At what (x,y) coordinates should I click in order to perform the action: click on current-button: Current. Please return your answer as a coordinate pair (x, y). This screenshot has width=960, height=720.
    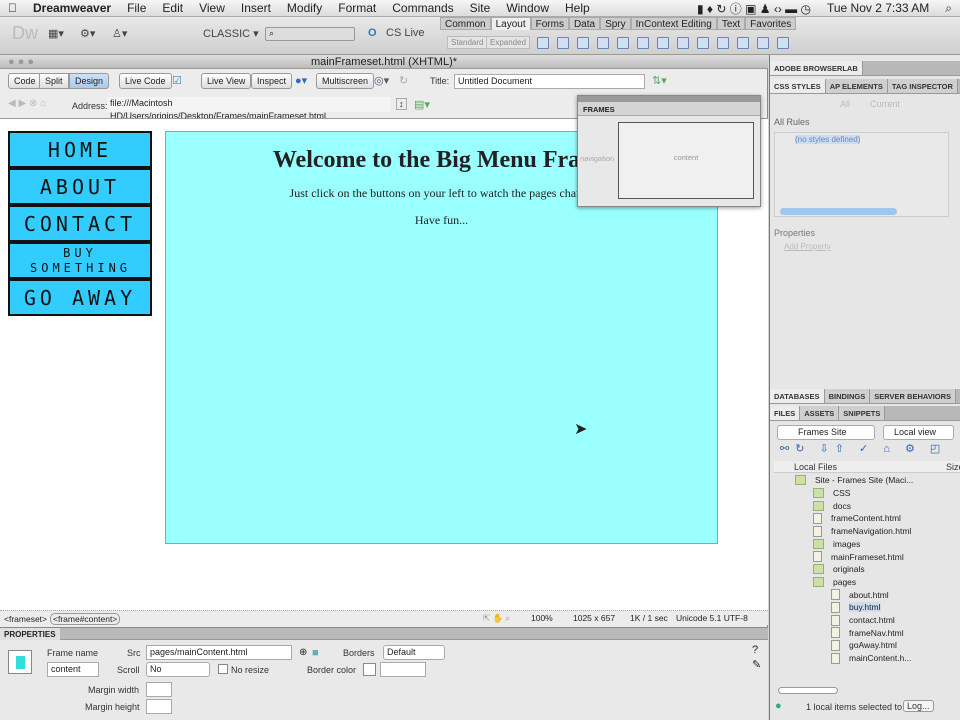
    Looking at the image, I should click on (885, 104).